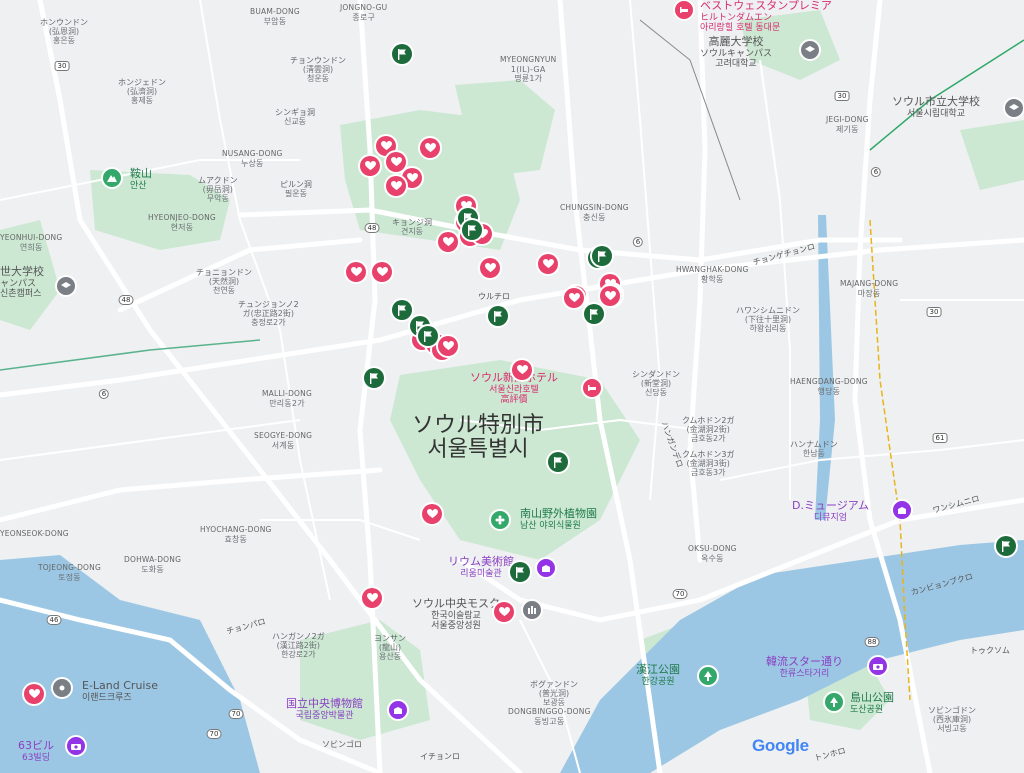 Image resolution: width=1024 pixels, height=773 pixels. Describe the element at coordinates (804, 667) in the screenshot. I see `poi-label-hallyu-street: 韓流スター通り 한류스타거리` at that location.